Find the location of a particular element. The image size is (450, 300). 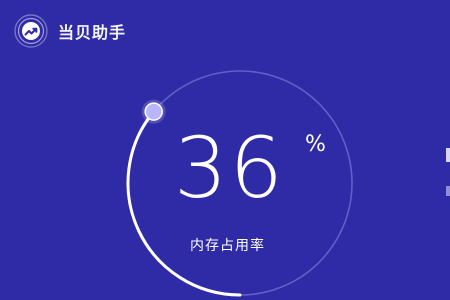

gauge-knob is located at coordinates (153, 111).